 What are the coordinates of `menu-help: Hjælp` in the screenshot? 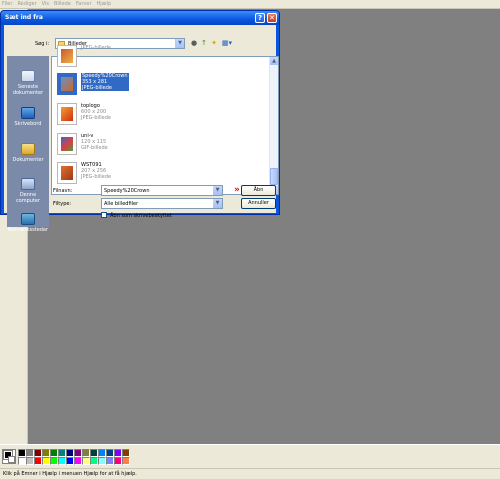 It's located at (104, 4).